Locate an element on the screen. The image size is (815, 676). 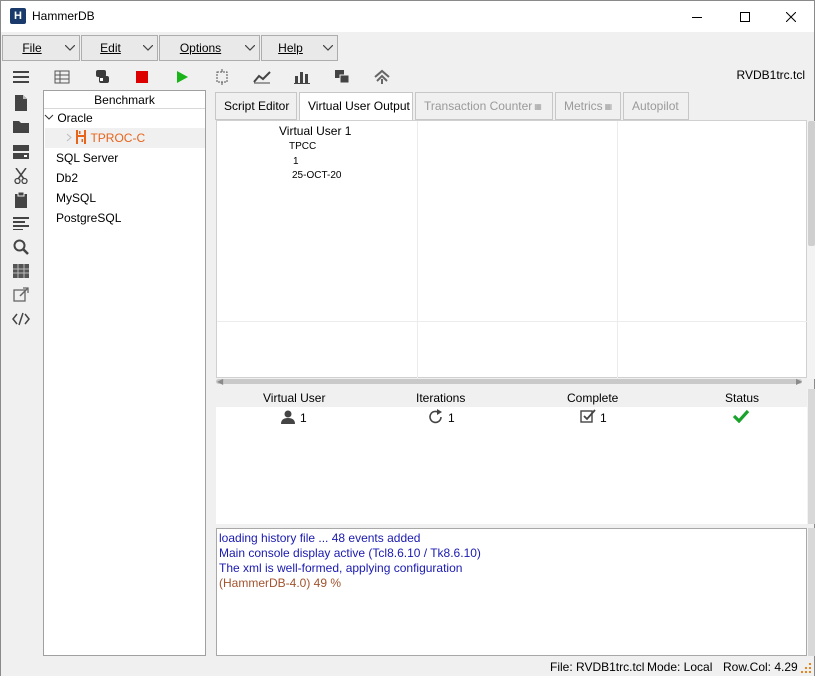
tree-node-db2: Db2 is located at coordinates (67, 178).